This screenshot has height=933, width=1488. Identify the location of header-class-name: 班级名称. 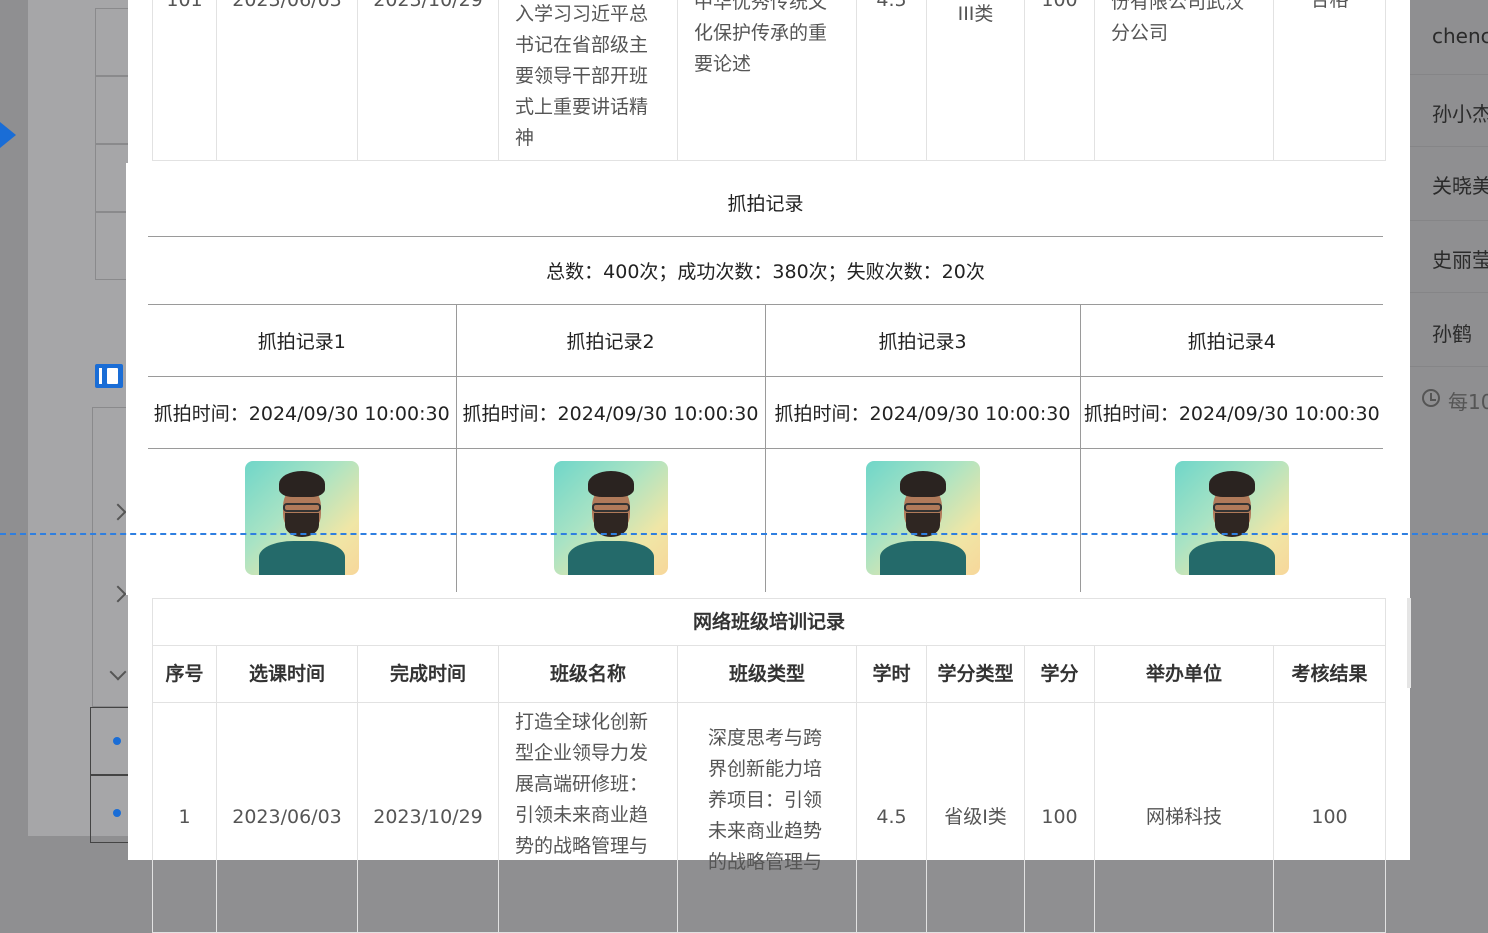
(588, 674).